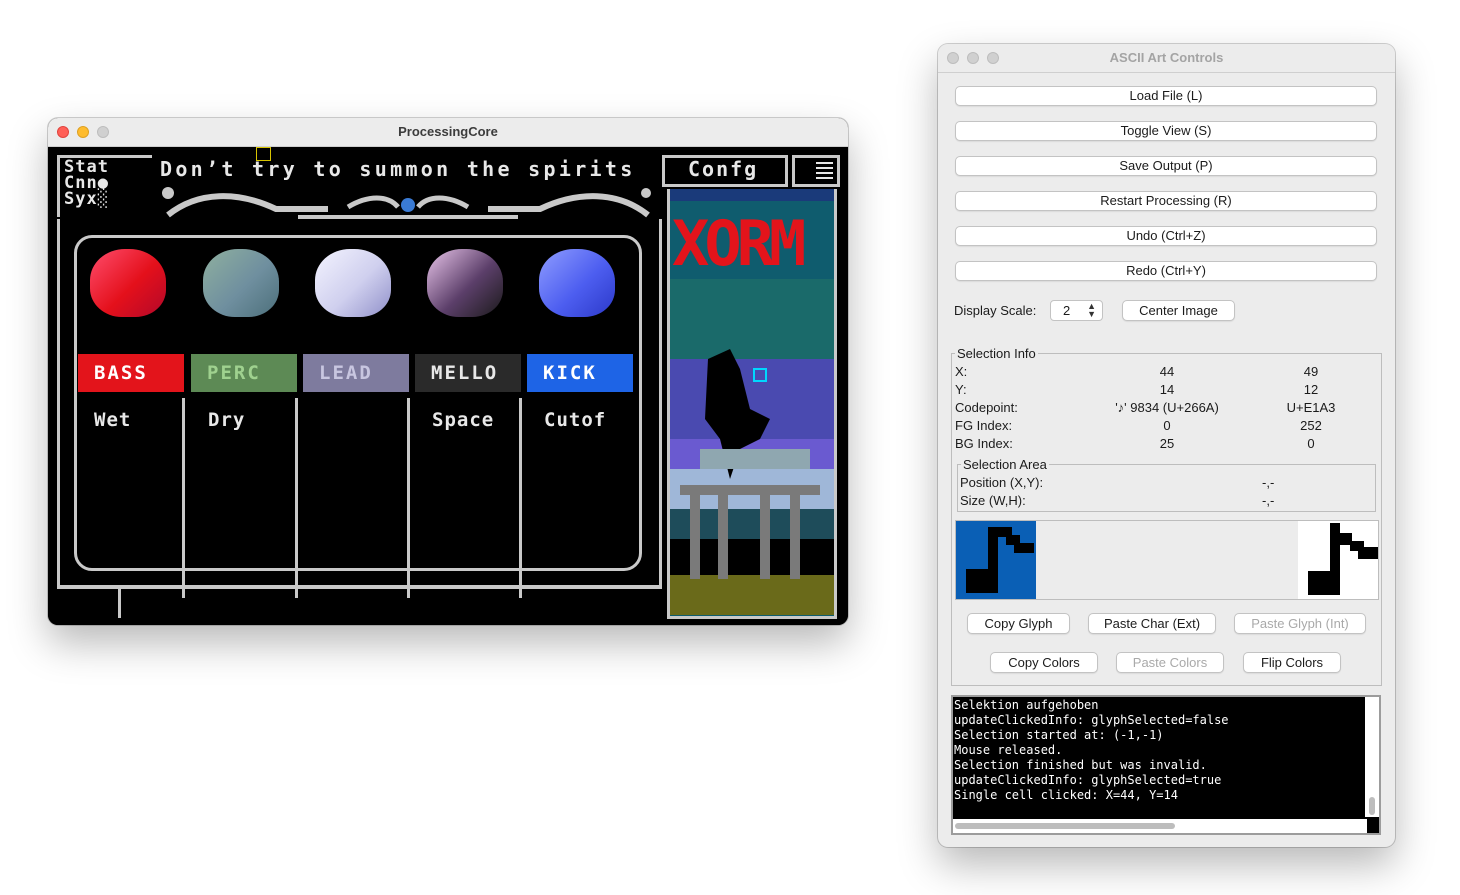 The height and width of the screenshot is (895, 1460). What do you see at coordinates (86, 184) in the screenshot?
I see `status-text: Stat Cnn● Syx░` at bounding box center [86, 184].